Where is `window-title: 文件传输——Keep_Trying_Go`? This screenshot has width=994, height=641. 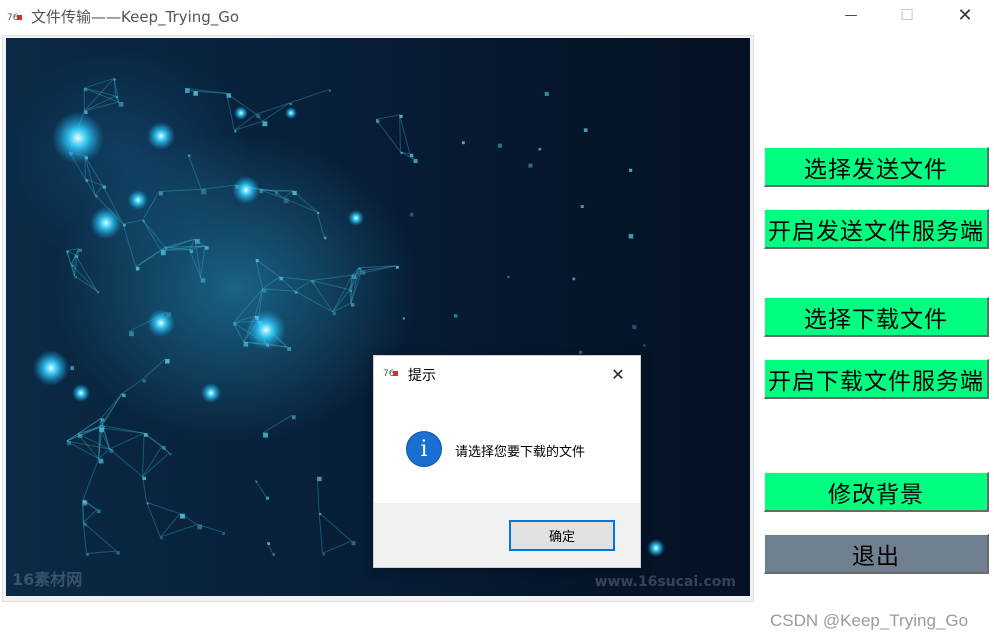
window-title: 文件传输——Keep_Trying_Go is located at coordinates (135, 17).